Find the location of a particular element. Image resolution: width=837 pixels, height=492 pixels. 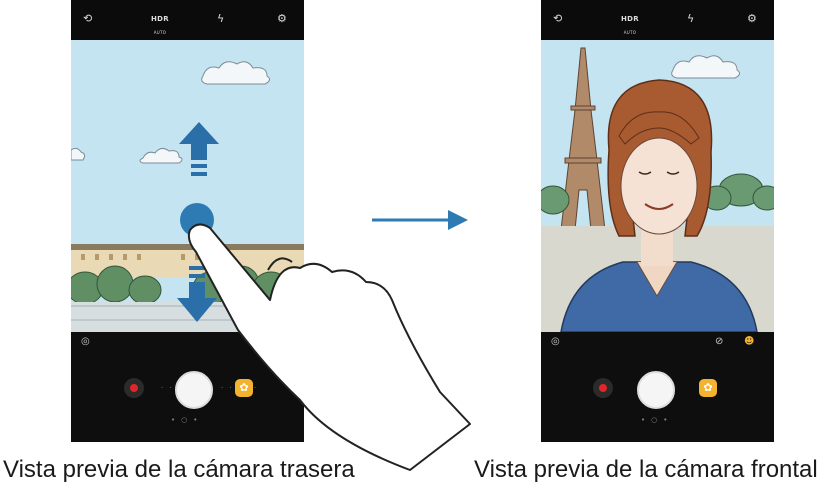

front-camera-caption: Vista previa de la cámara frontal is located at coordinates (646, 469).